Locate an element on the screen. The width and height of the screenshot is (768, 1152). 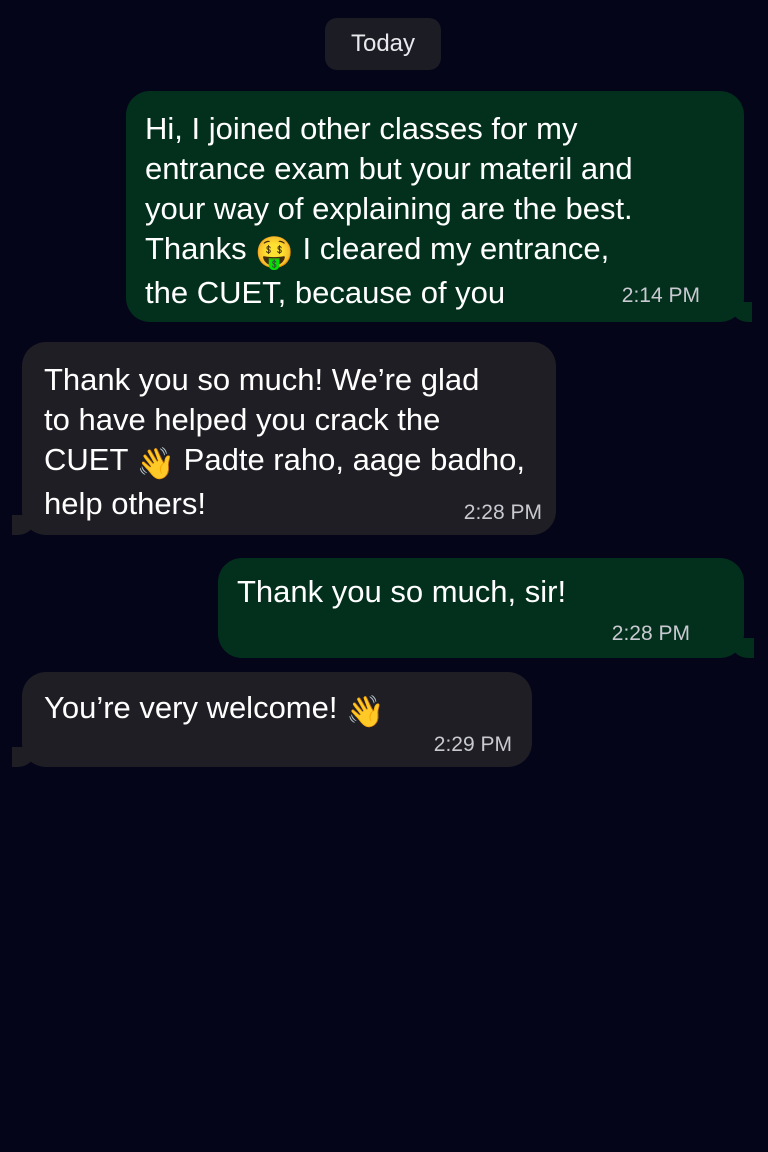
outgoing-message: Thank you so much, sir! 2:28 PM is located at coordinates (486, 608).